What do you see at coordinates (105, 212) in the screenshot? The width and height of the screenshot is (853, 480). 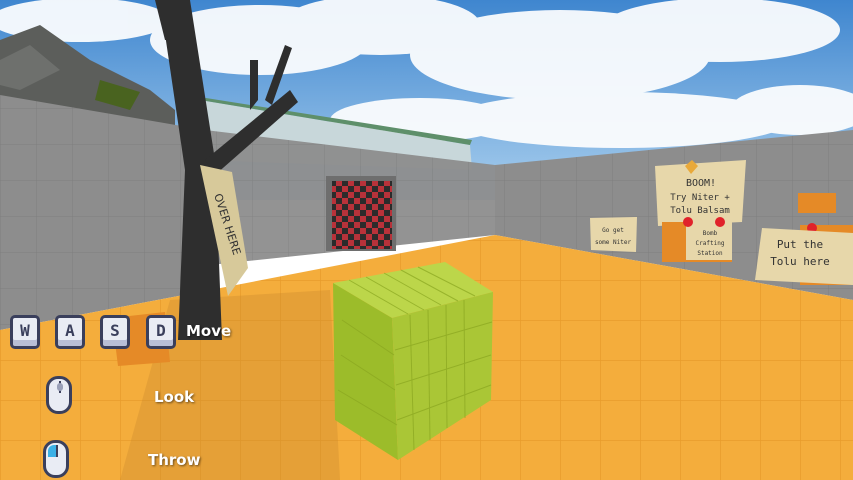 I see `left-wall` at bounding box center [105, 212].